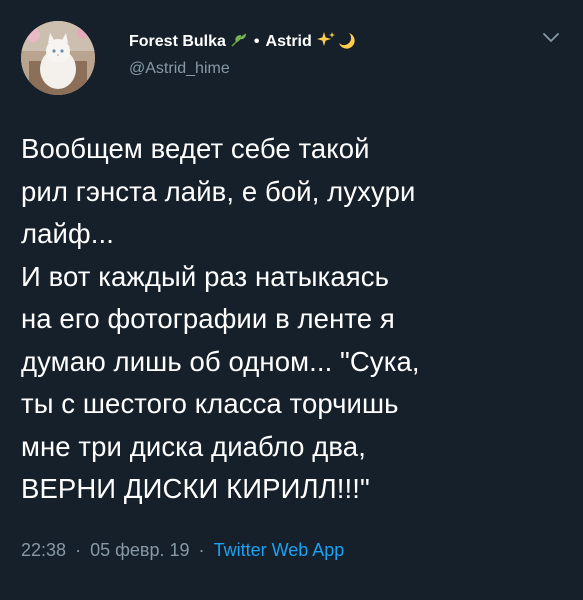 This screenshot has height=600, width=583. I want to click on tweet-source-link: Twitter Web App, so click(279, 550).